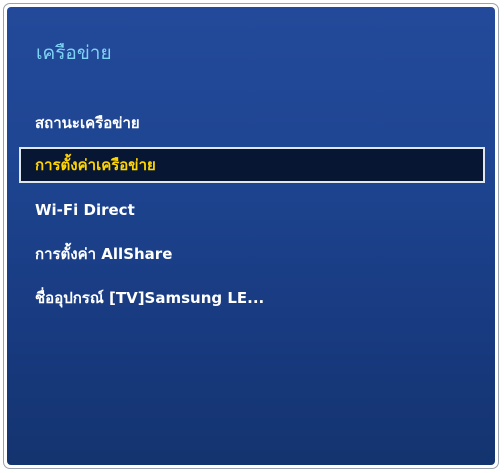 The width and height of the screenshot is (504, 473). I want to click on panel-title: เครือข่าย, so click(74, 53).